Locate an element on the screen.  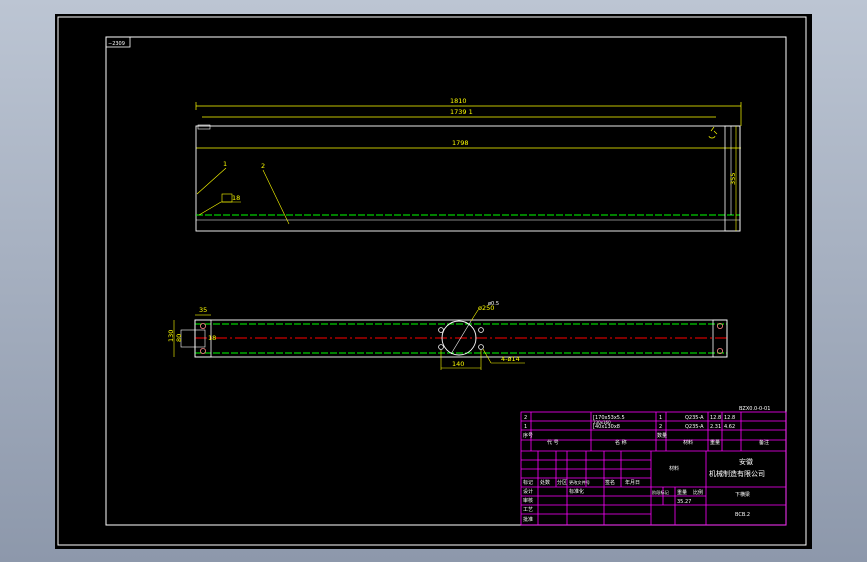
weld-symbol-box is located at coordinates (227, 198).